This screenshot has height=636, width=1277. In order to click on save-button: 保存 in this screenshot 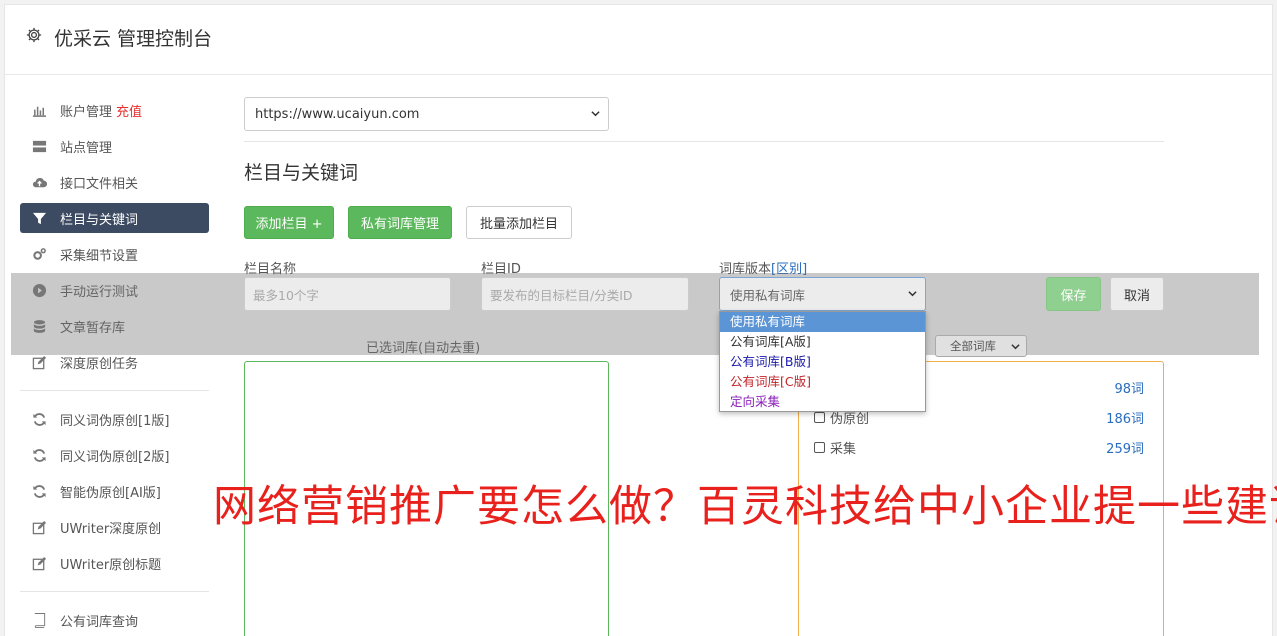, I will do `click(1073, 294)`.